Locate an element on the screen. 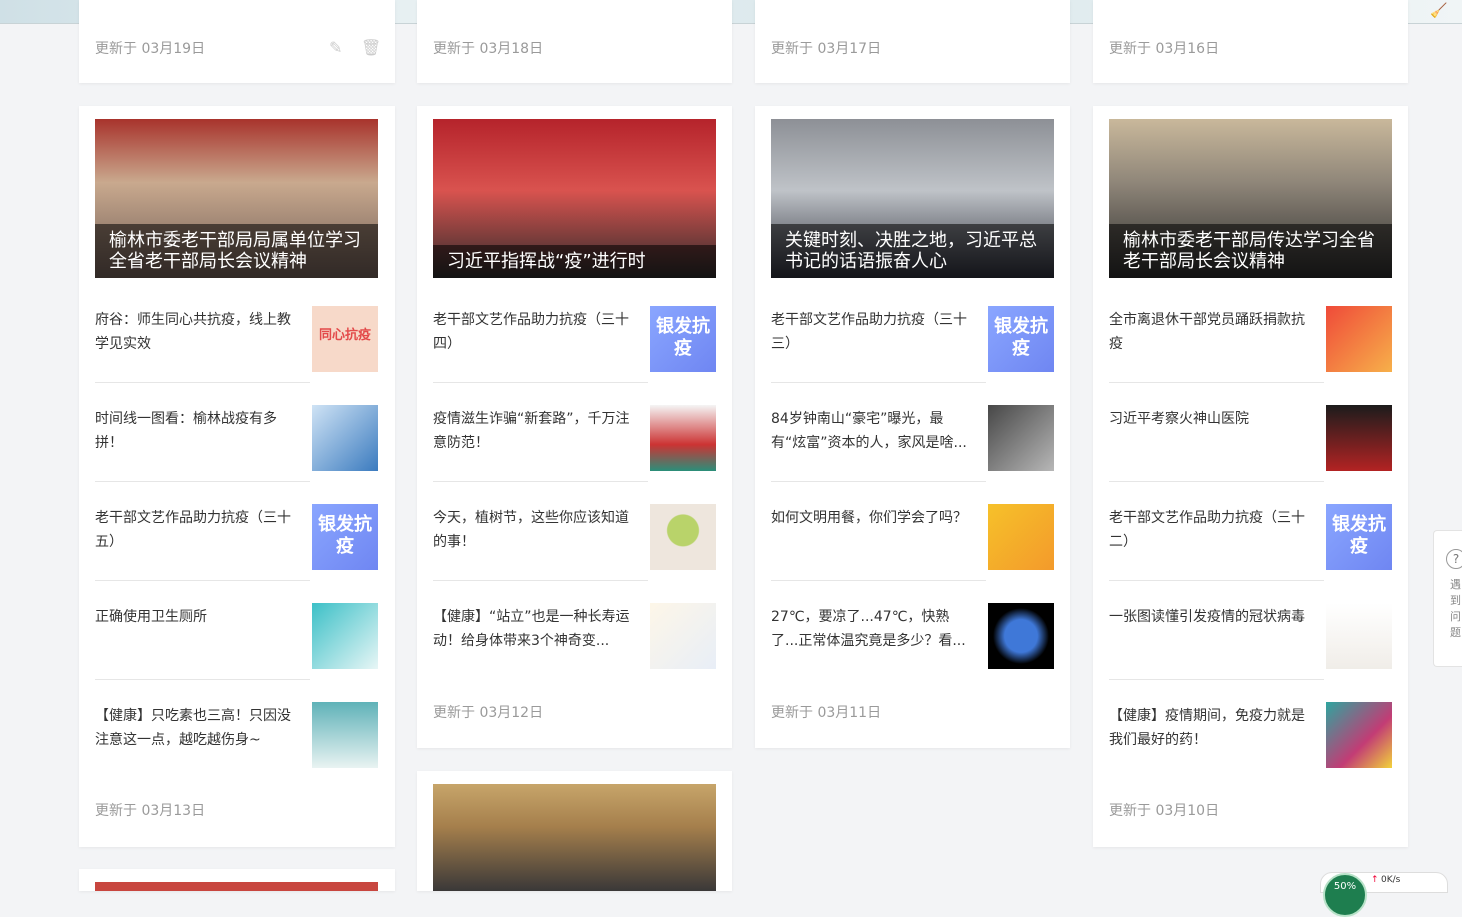  list-item: 【健康】疫情期间，免疫力就是我们最好的药！ is located at coordinates (1250, 744).